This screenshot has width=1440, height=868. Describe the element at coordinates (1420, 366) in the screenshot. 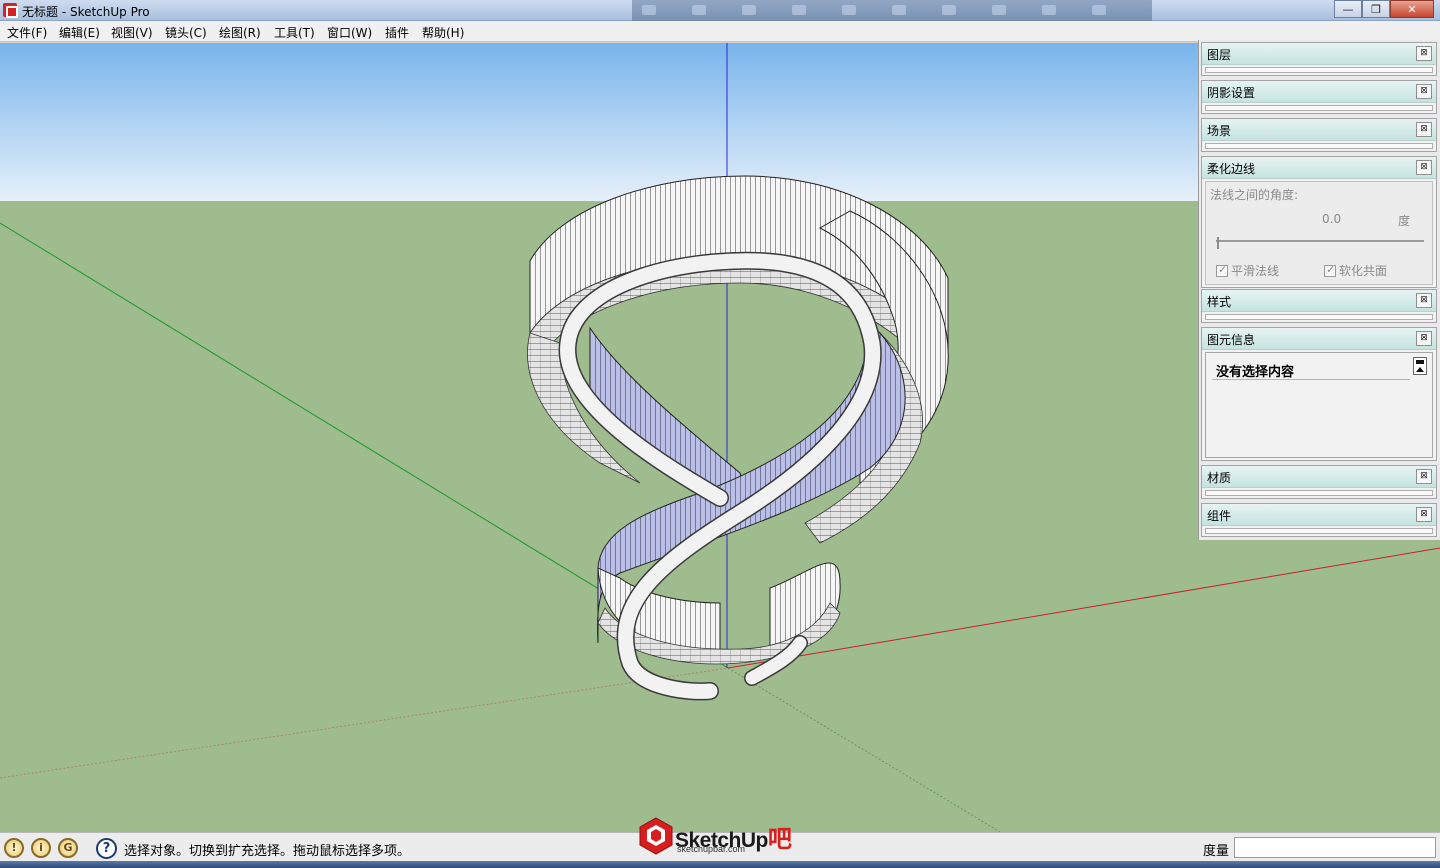

I see `toggle-details-icon` at that location.